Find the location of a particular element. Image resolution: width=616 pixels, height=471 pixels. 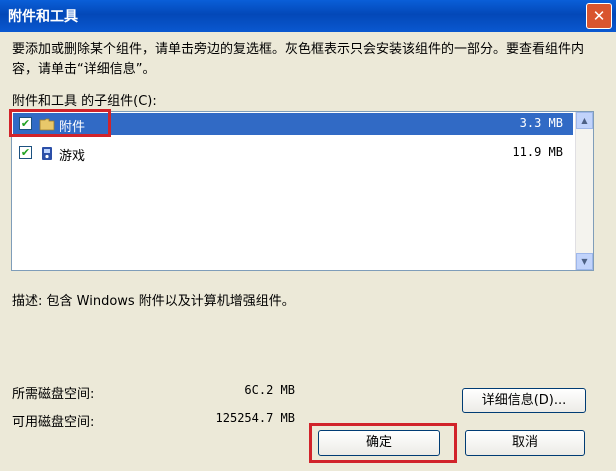

required-space-value: 6C.2 MB is located at coordinates (269, 390).